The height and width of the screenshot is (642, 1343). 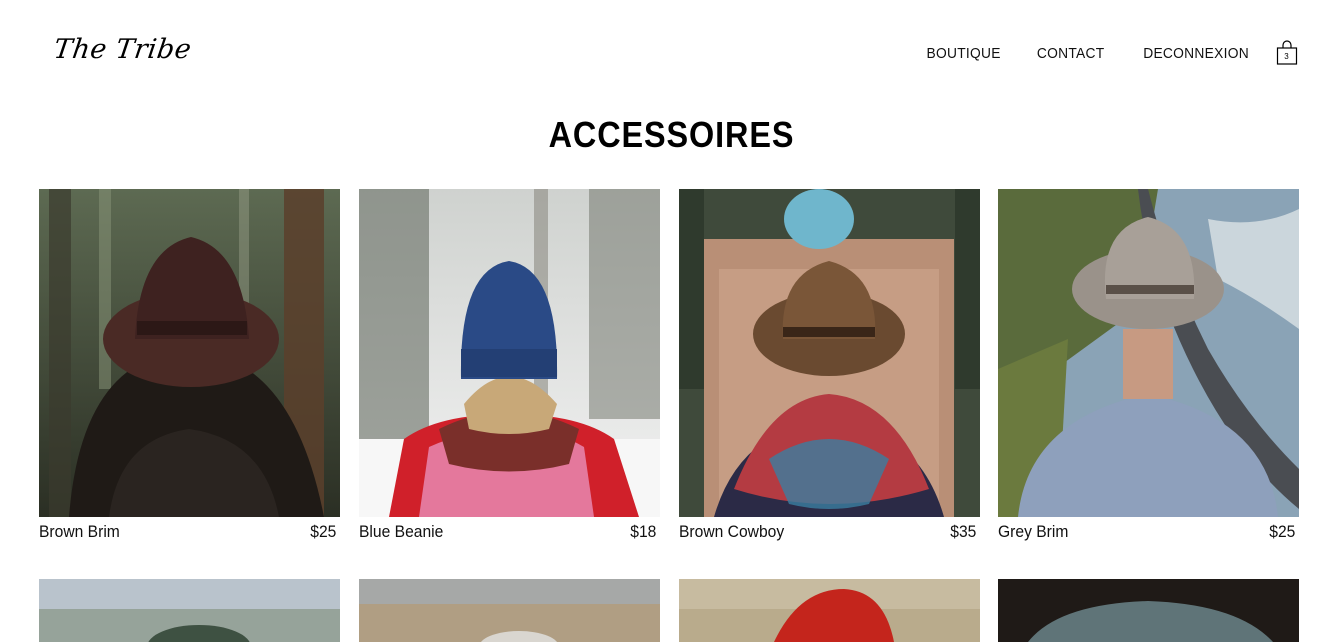 I want to click on site-logo: The Tribe, so click(x=123, y=49).